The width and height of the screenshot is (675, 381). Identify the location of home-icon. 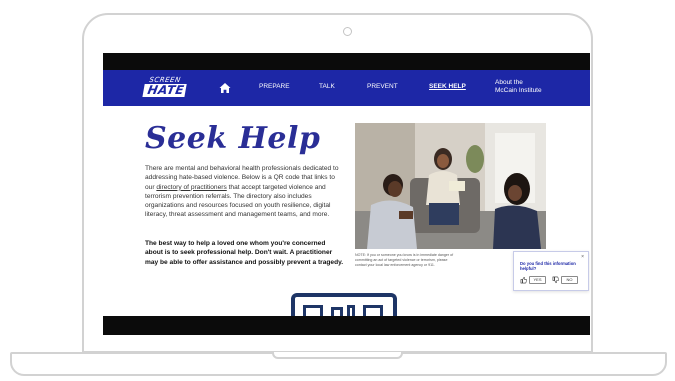
(225, 88).